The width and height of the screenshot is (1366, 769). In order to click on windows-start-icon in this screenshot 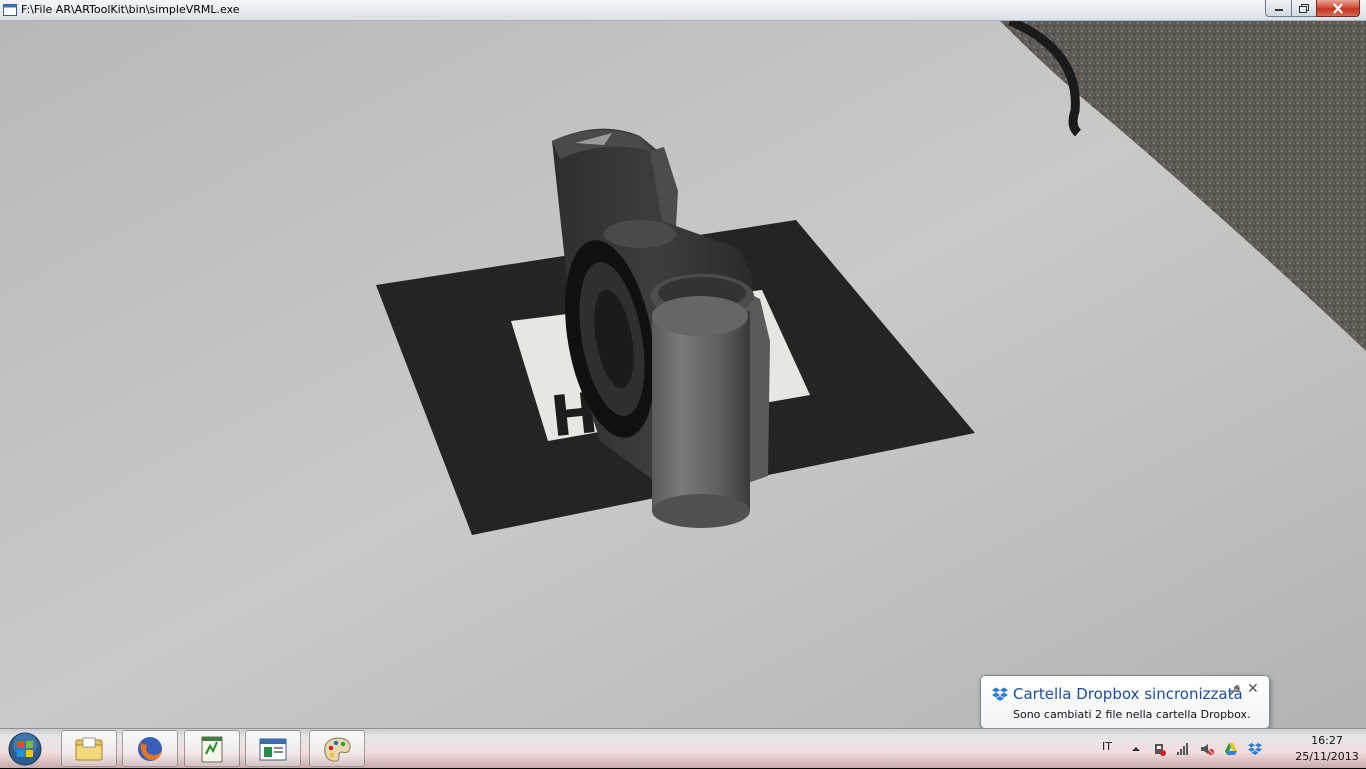, I will do `click(25, 749)`.